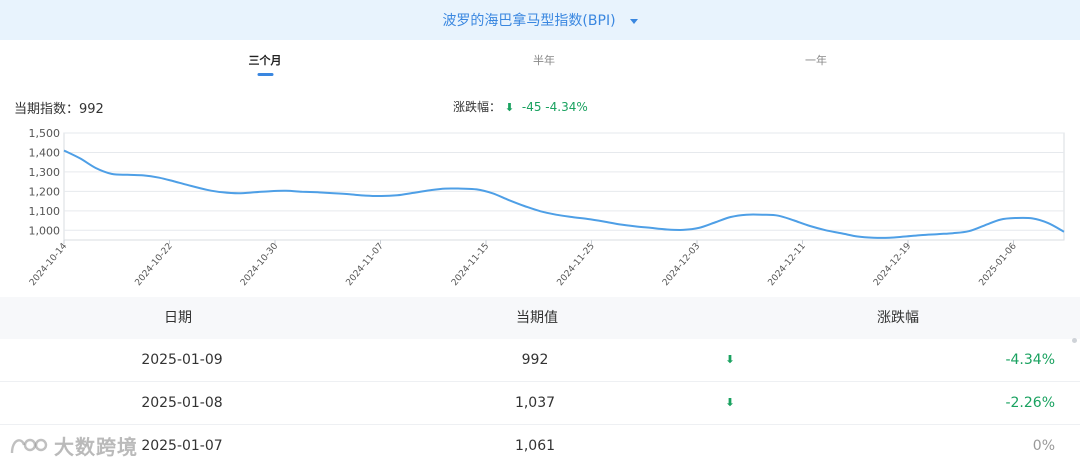 The image size is (1080, 467). Describe the element at coordinates (1043, 446) in the screenshot. I see `row-change: 0%` at that location.